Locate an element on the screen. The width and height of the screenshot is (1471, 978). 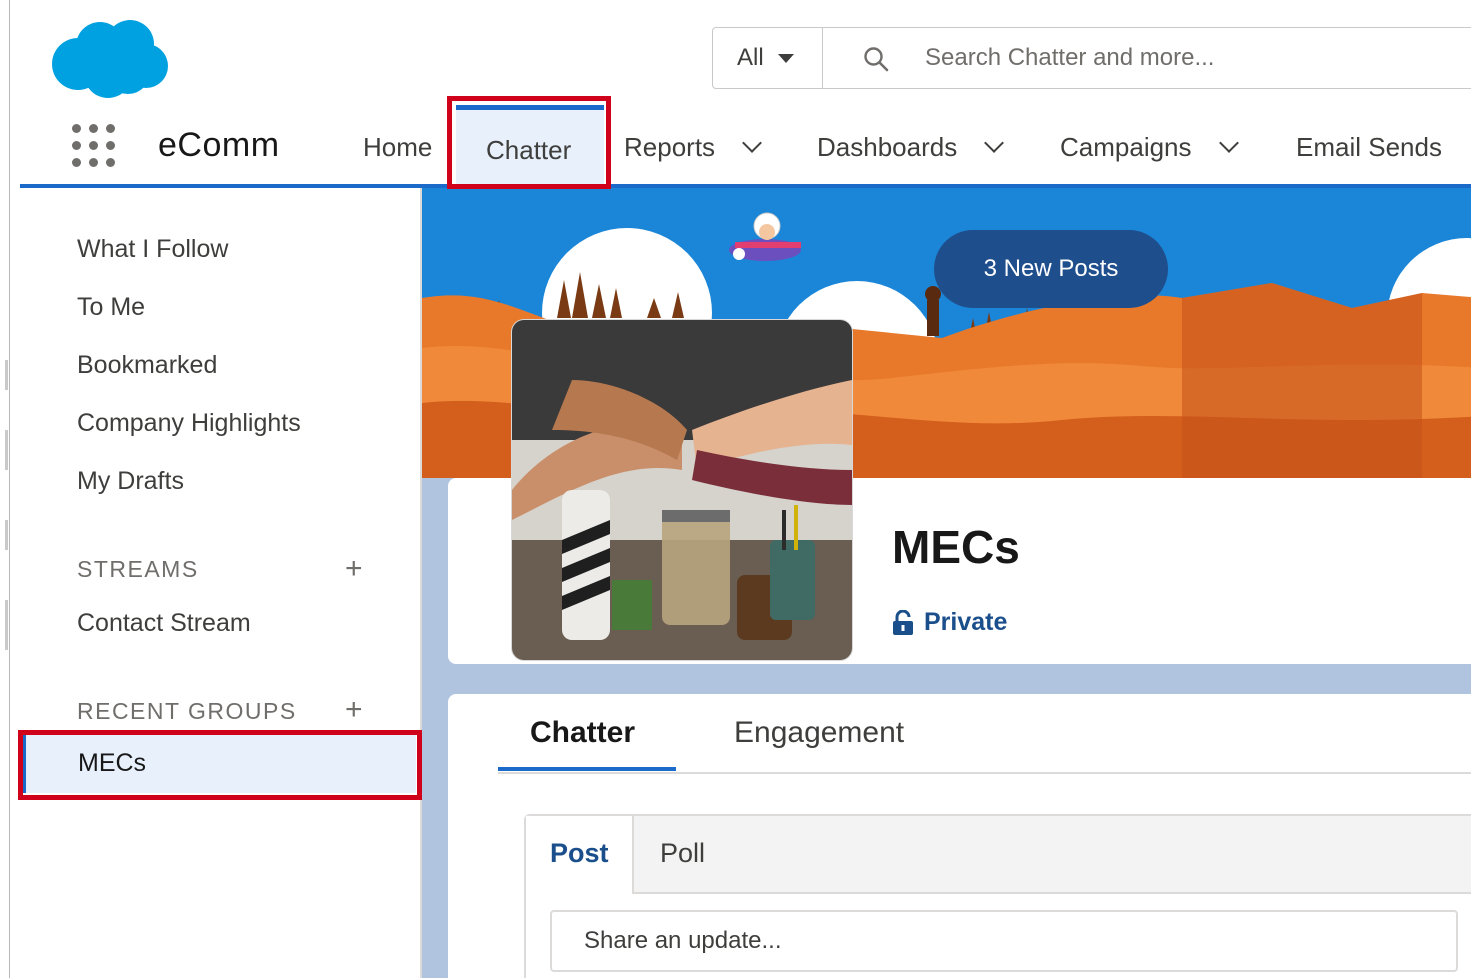
nav-item-campaigns: Campaigns is located at coordinates (1149, 147).